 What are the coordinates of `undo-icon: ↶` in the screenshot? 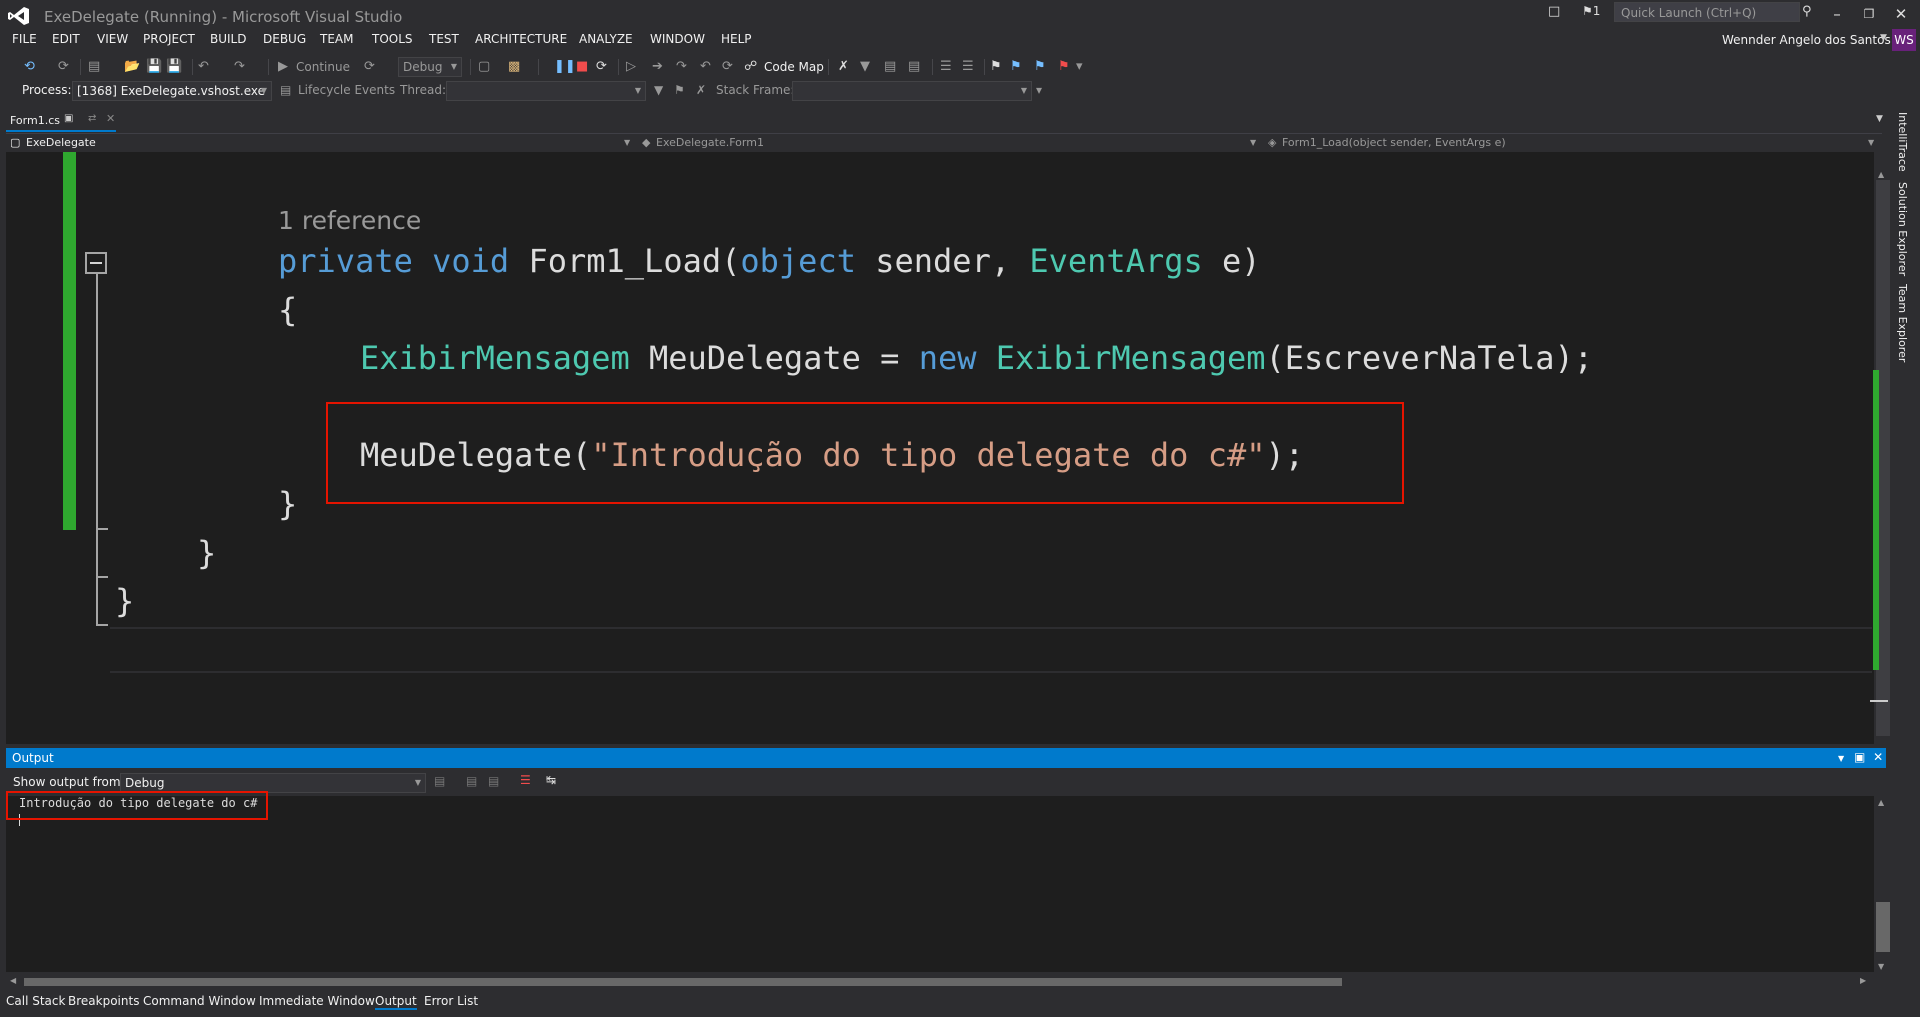 It's located at (203, 67).